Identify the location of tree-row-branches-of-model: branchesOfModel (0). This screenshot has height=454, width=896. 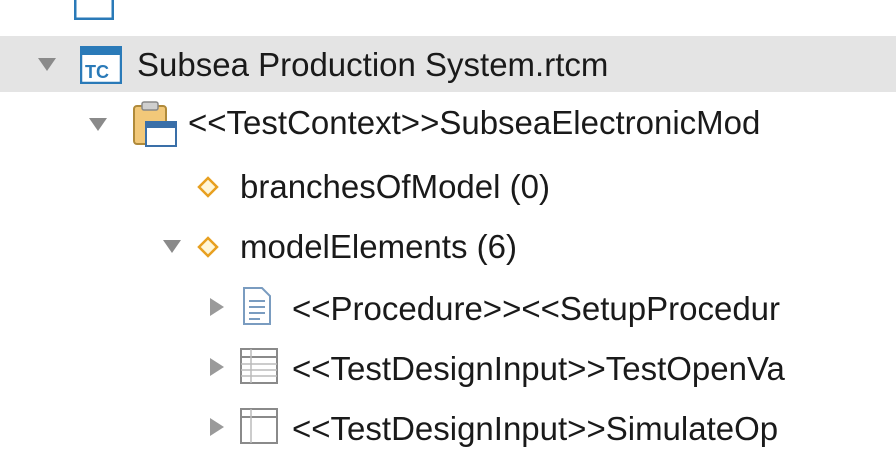
(448, 187).